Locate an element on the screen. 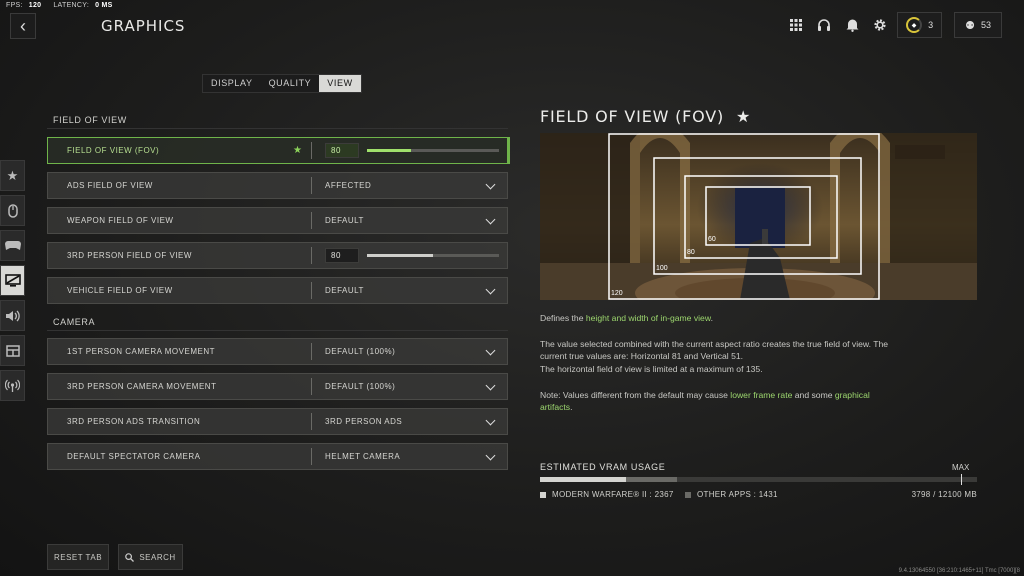 The height and width of the screenshot is (576, 1024). chevron-left-icon: ‹ is located at coordinates (23, 26).